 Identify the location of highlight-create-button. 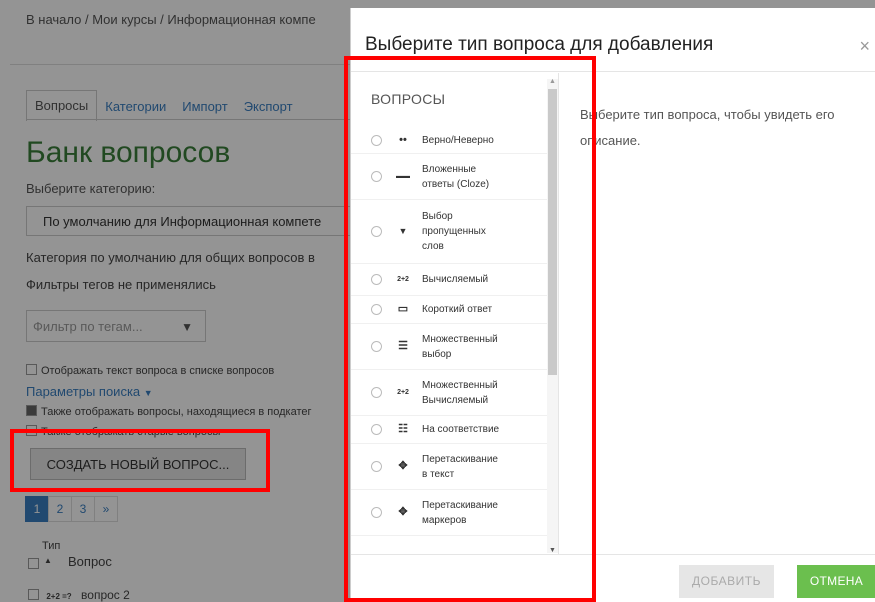
(140, 460).